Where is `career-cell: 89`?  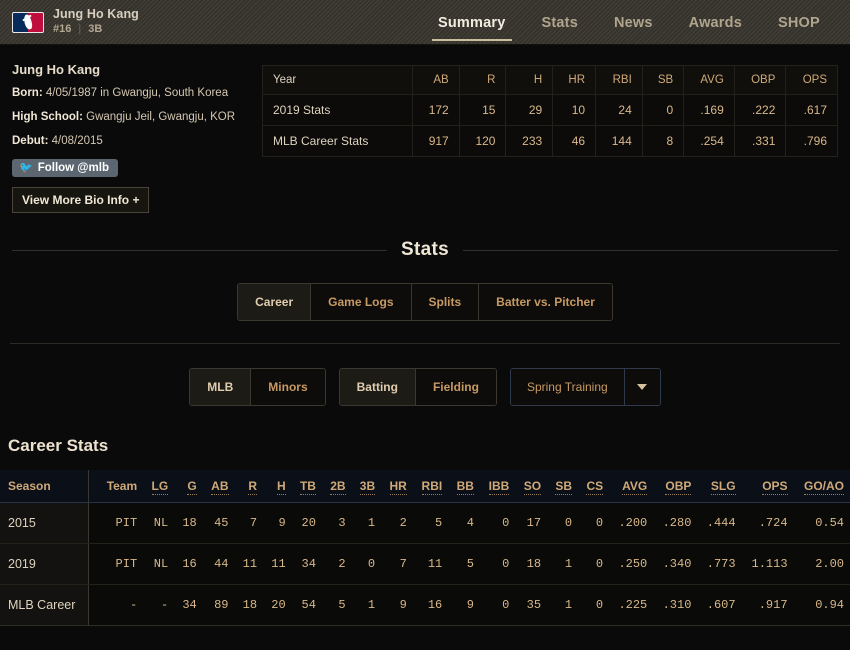 career-cell: 89 is located at coordinates (218, 605).